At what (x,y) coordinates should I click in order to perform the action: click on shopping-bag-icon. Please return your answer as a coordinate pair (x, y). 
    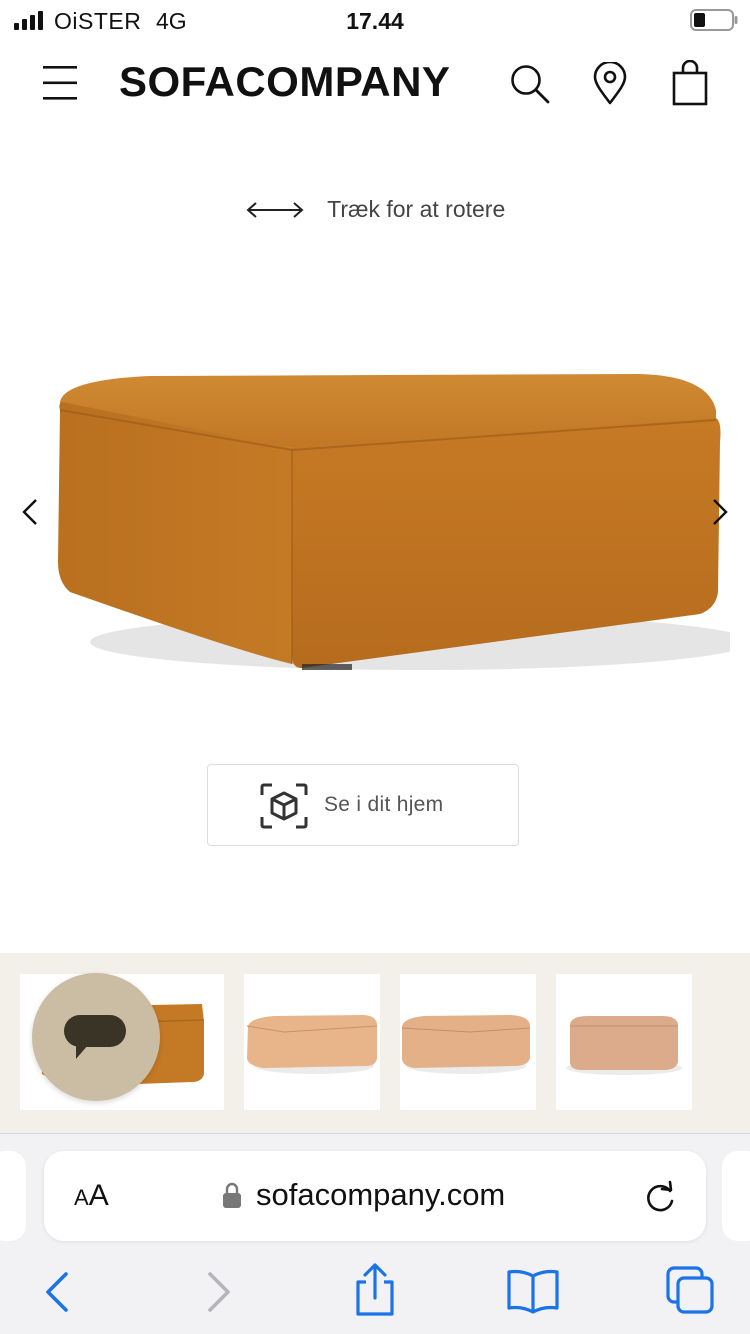
    Looking at the image, I should click on (690, 83).